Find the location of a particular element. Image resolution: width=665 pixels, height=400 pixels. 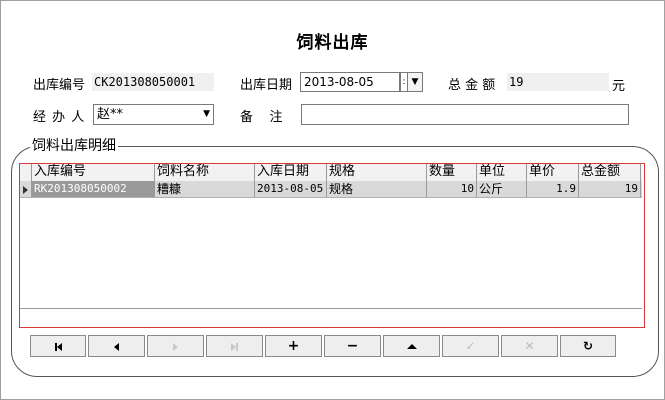

handler-value: 赵** is located at coordinates (110, 114).